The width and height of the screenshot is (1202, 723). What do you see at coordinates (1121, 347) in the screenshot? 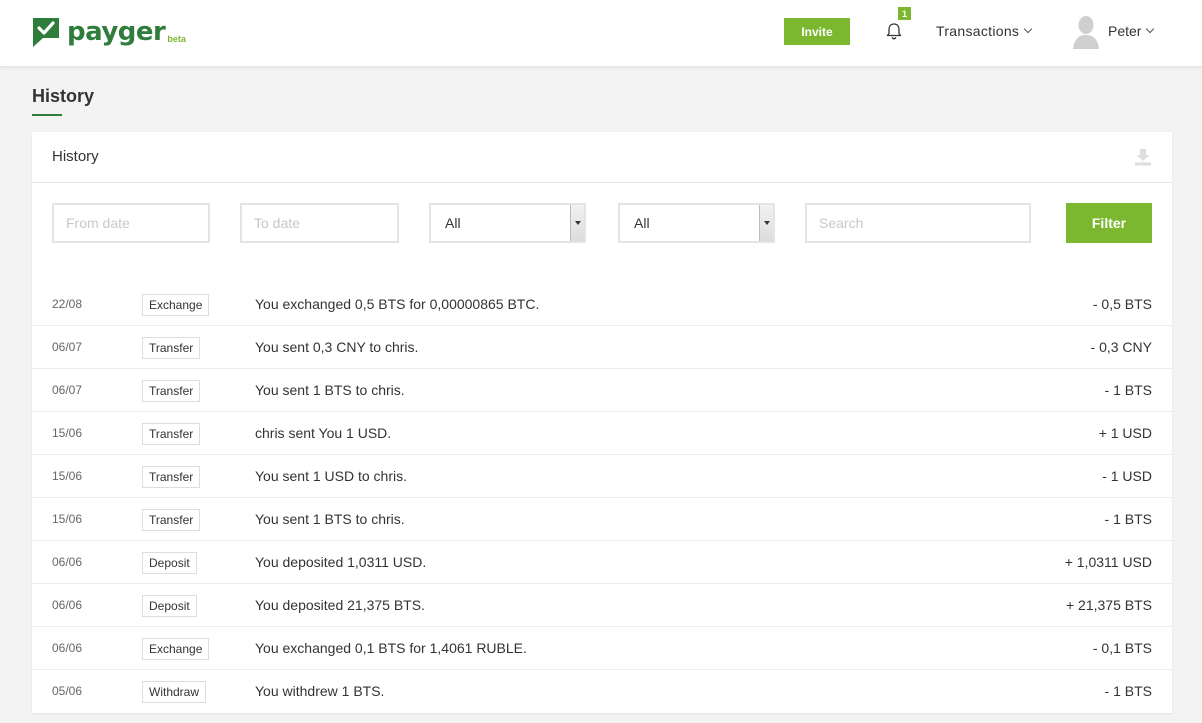
I see `transaction-amount: - 0,3 CNY` at bounding box center [1121, 347].